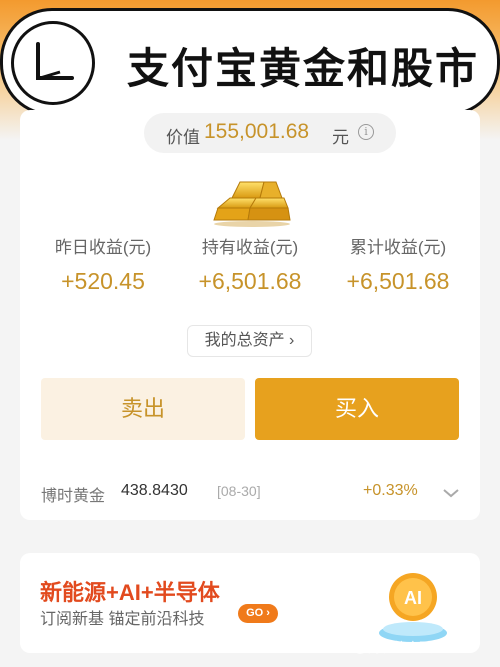 The image size is (500, 667). What do you see at coordinates (143, 409) in the screenshot?
I see `sell-button: 卖出` at bounding box center [143, 409].